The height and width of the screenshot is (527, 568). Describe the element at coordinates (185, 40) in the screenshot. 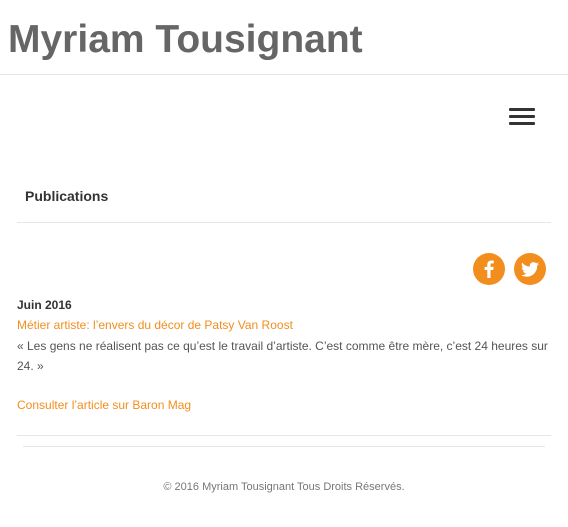

I see `site-title-link: Myriam Tousignant` at that location.